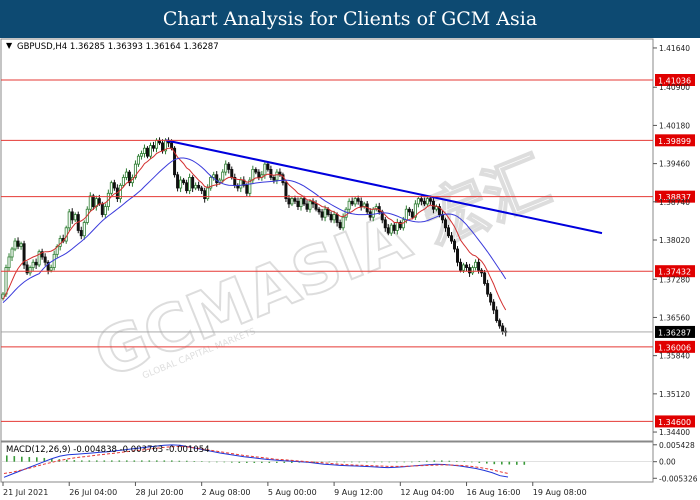 This screenshot has height=500, width=700. I want to click on price-tick-label: 1.36560, so click(674, 317).